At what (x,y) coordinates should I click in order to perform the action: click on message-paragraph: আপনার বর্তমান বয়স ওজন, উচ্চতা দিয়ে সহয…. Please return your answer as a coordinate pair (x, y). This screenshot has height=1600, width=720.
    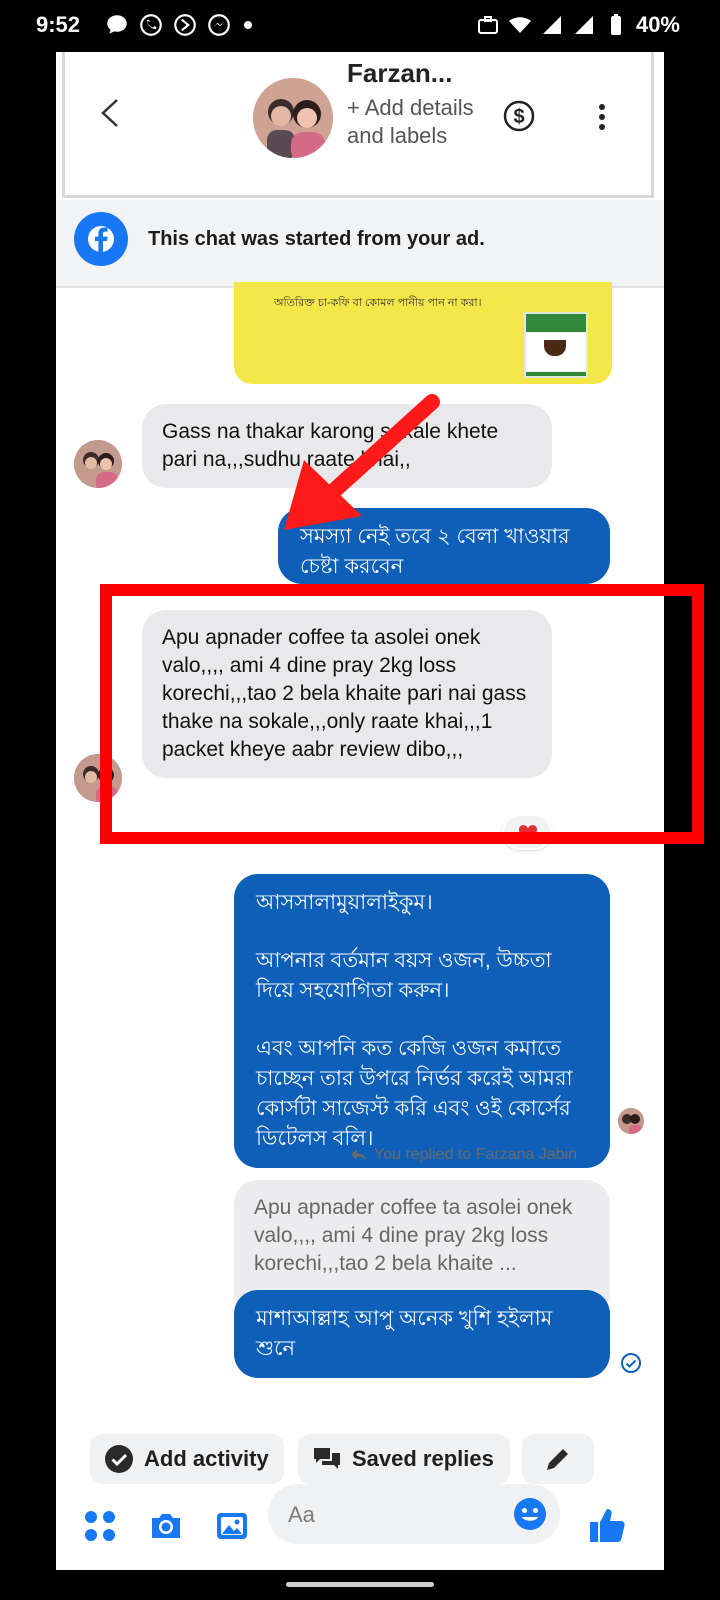
    Looking at the image, I should click on (404, 975).